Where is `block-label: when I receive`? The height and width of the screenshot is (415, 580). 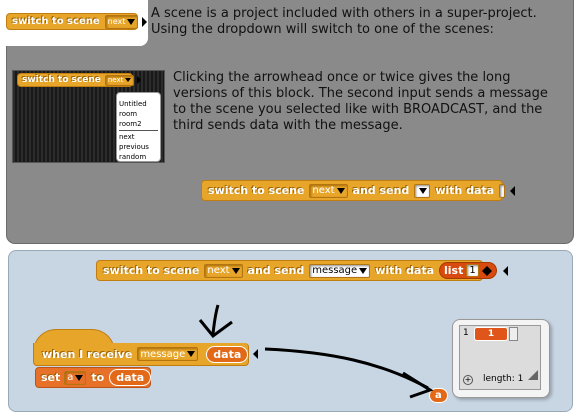 block-label: when I receive is located at coordinates (87, 354).